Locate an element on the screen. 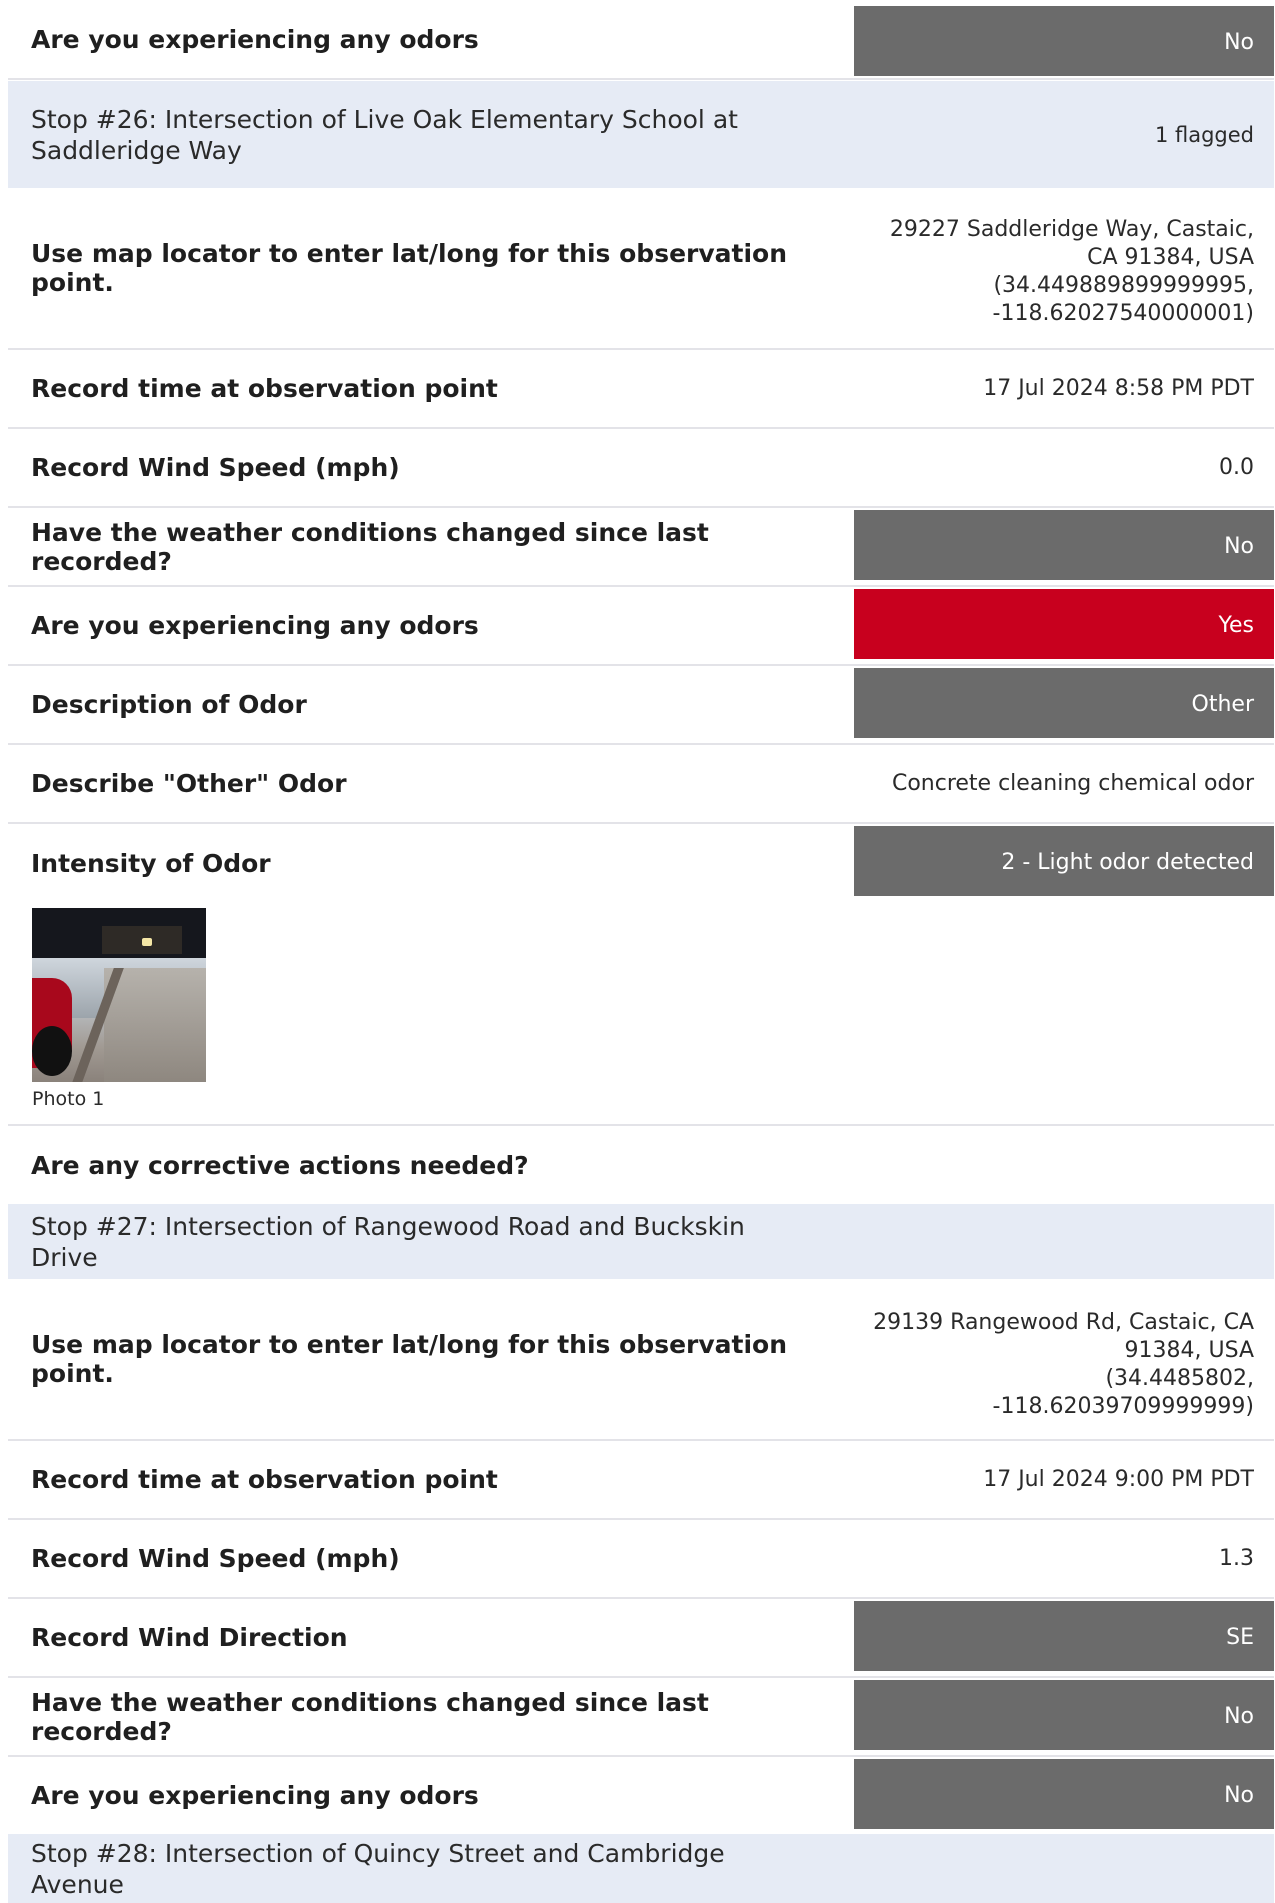  answer-value: Concrete cleaning chemical odor is located at coordinates (1072, 783).